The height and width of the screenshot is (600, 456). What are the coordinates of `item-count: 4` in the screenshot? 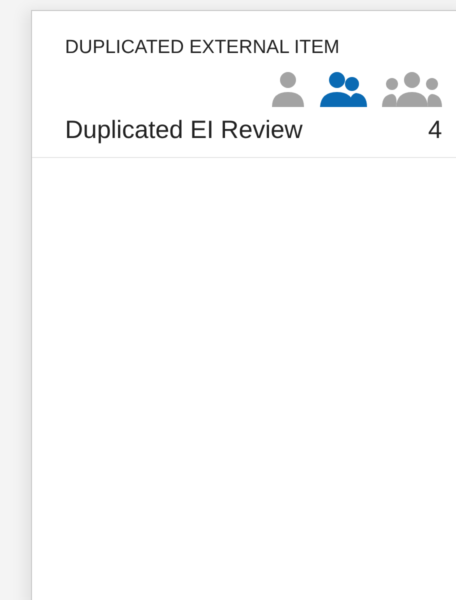 It's located at (435, 130).